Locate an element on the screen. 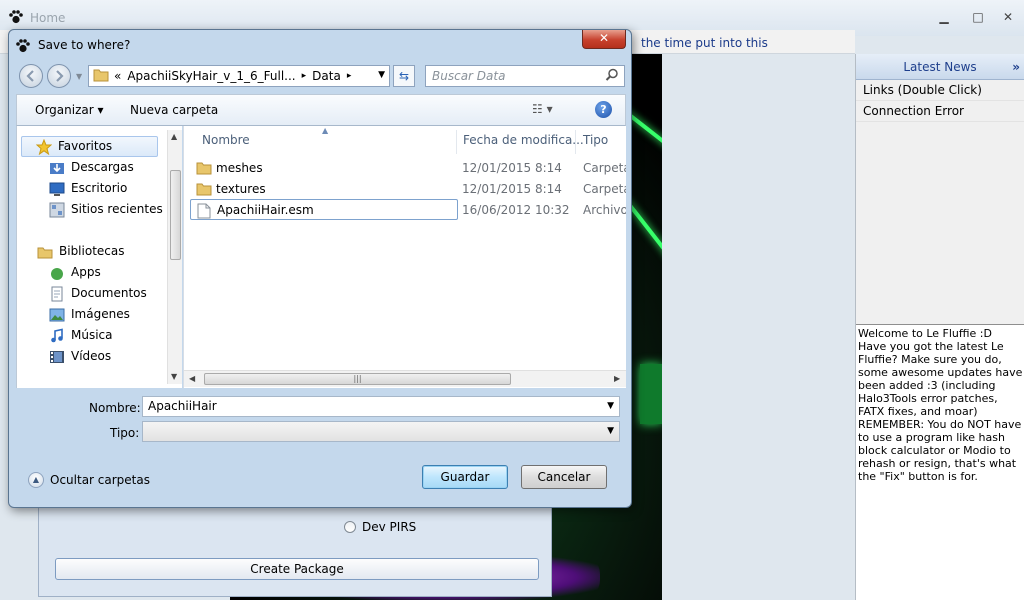  file-row: ApachiiHair.esm is located at coordinates (324, 209).